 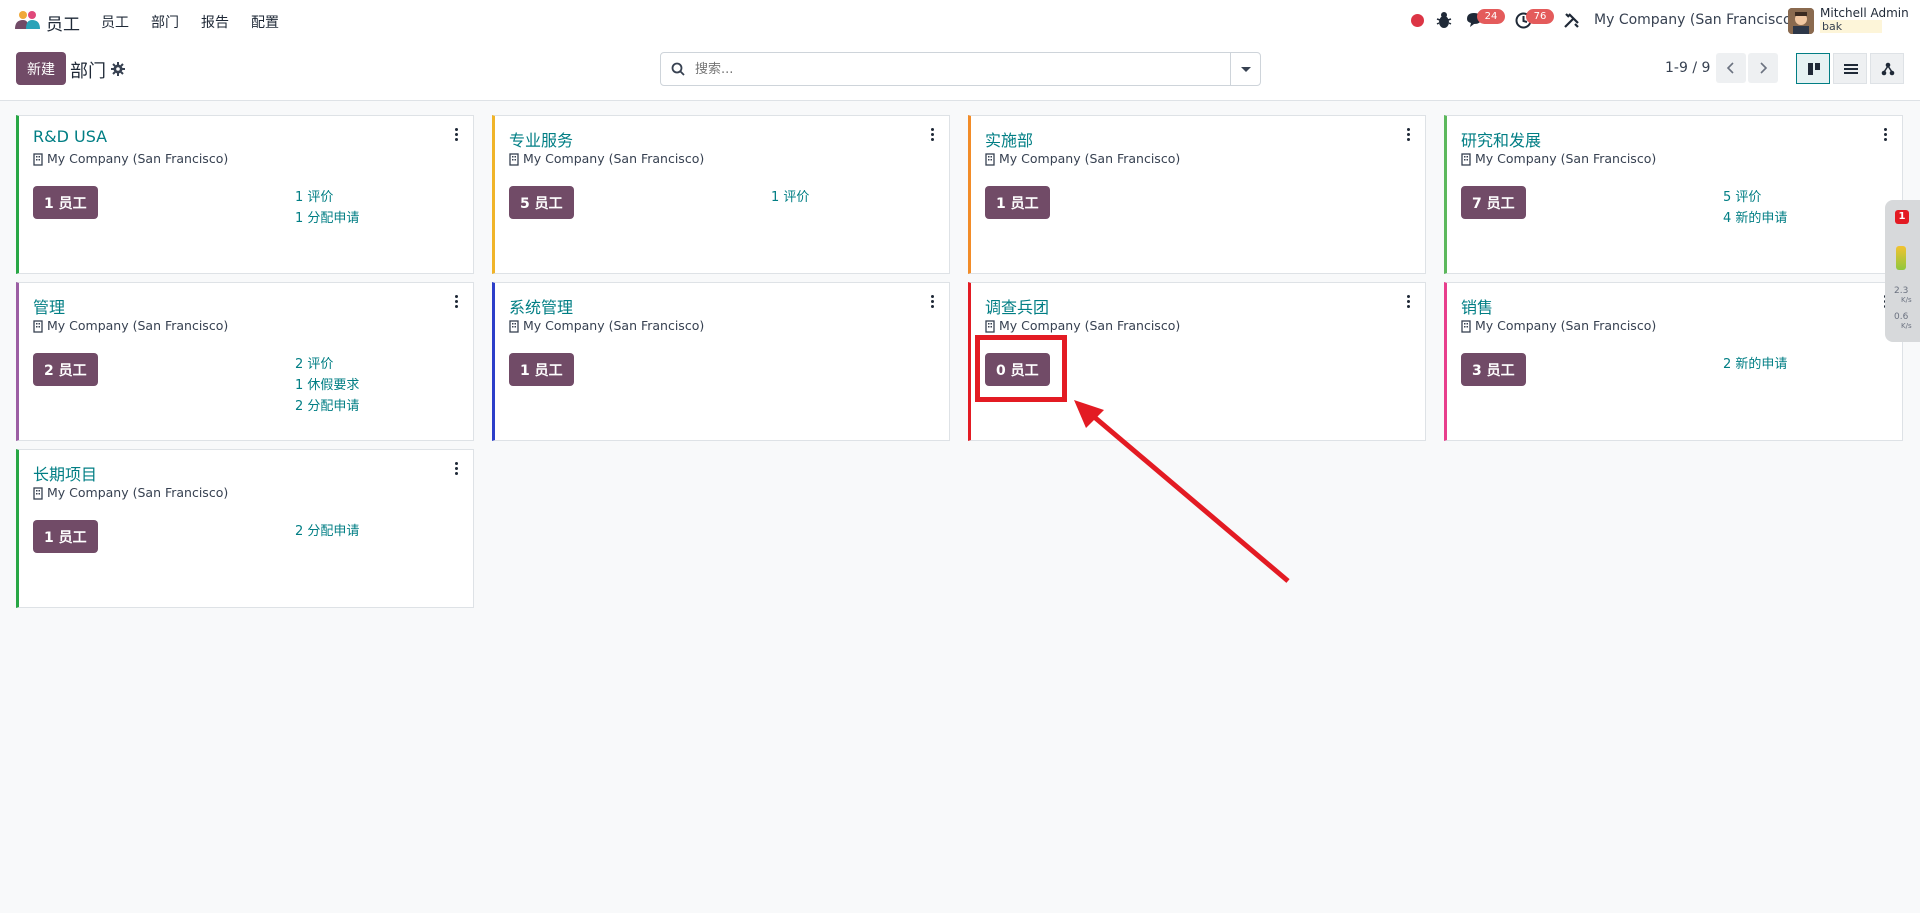 I want to click on annotation-arrow-icon, so click(x=1182, y=491).